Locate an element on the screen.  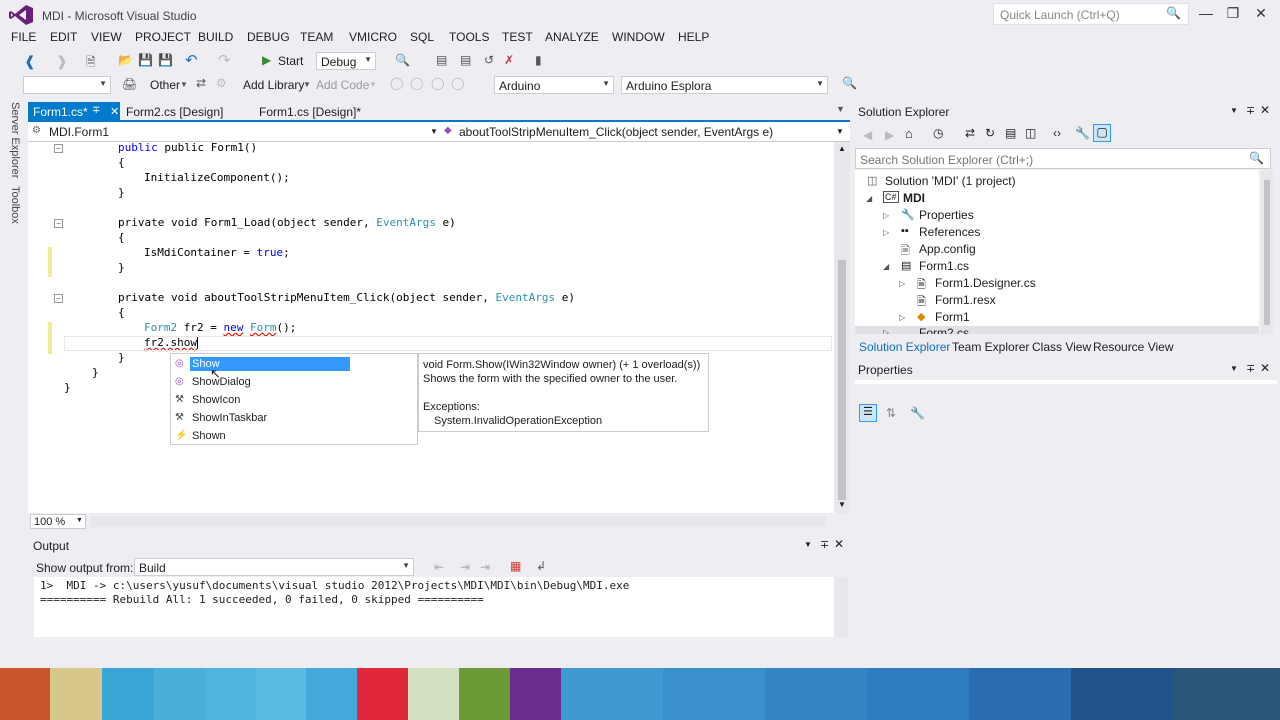
tree-item-form2: Form2.cs is located at coordinates (944, 330).